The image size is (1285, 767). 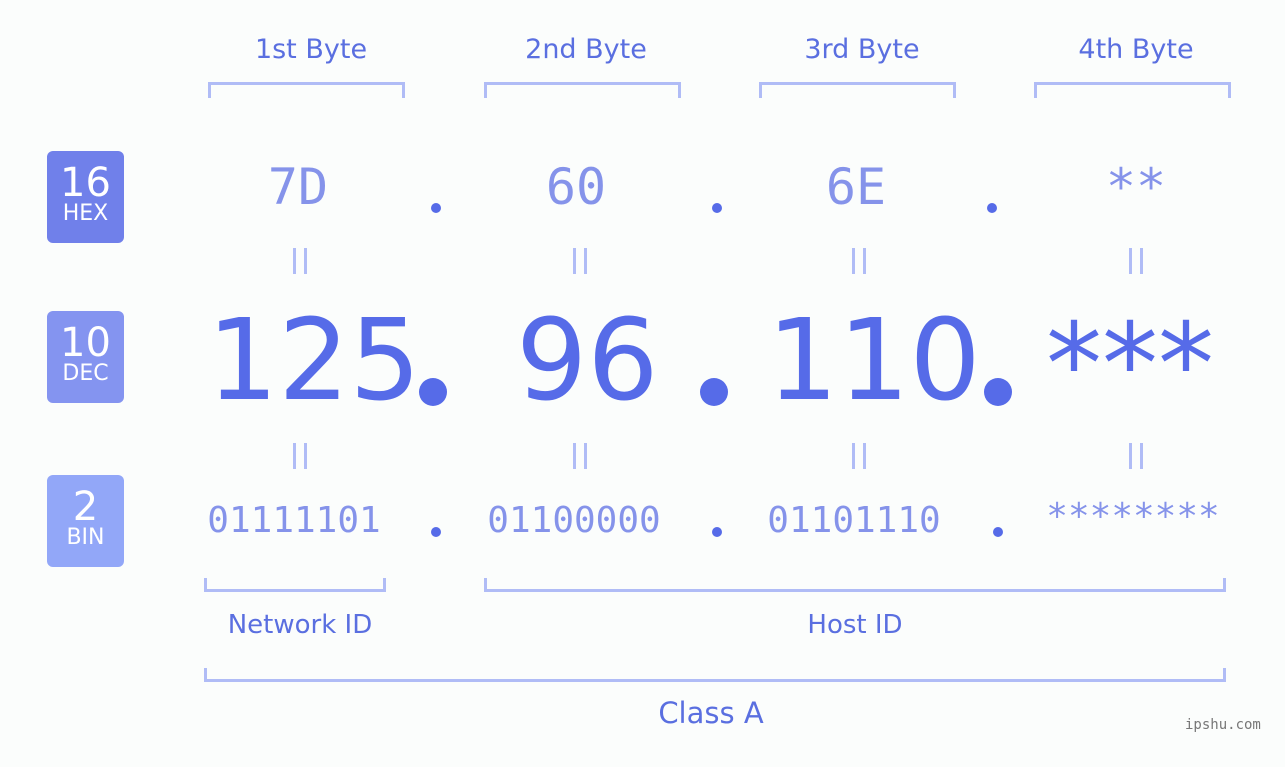 What do you see at coordinates (854, 520) in the screenshot?
I see `bin-byte-3: 01101110` at bounding box center [854, 520].